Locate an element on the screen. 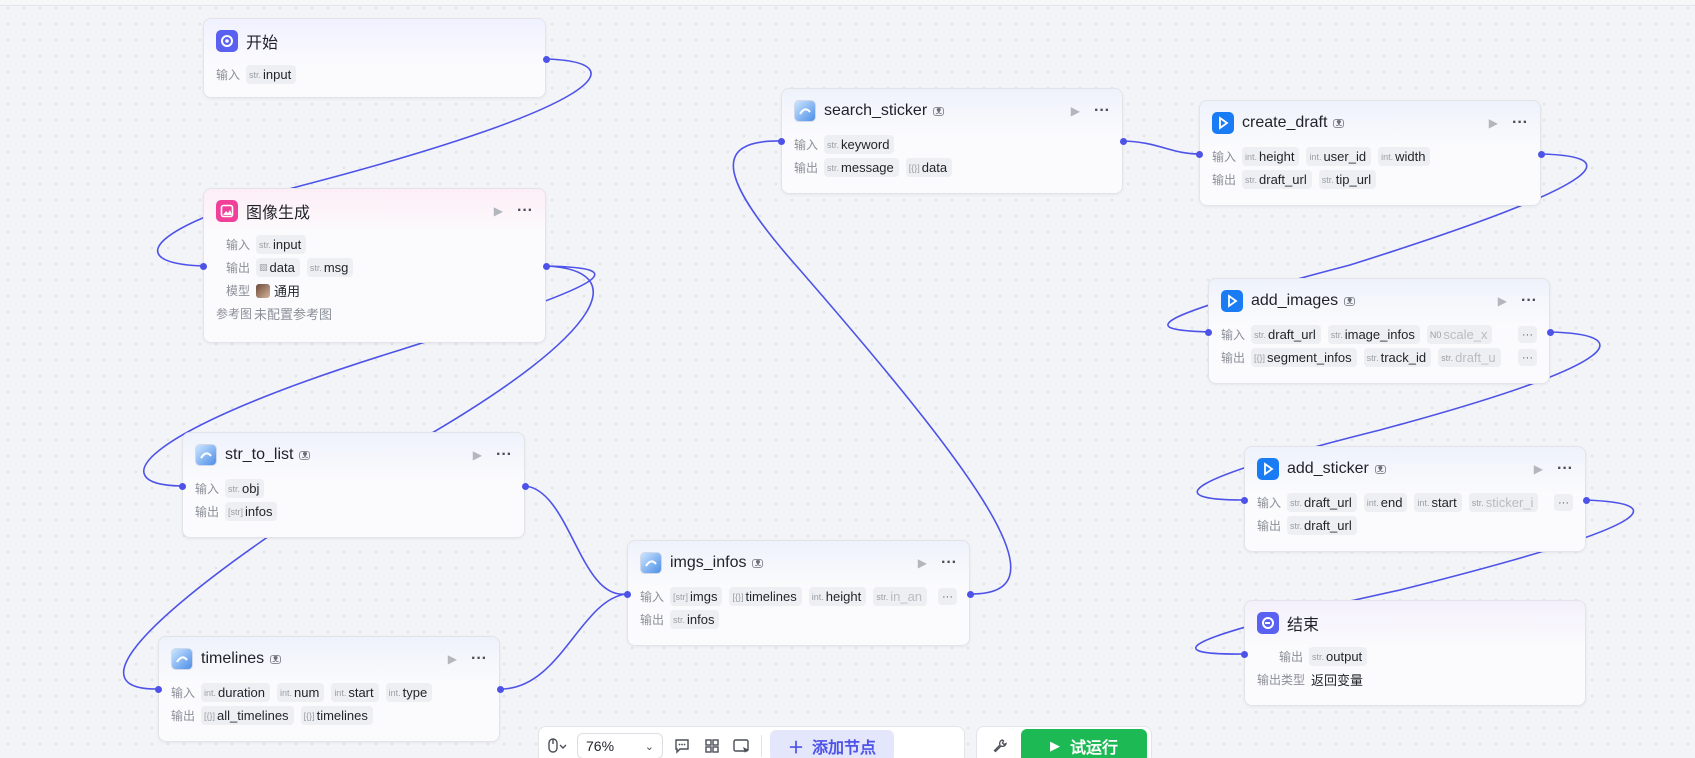 This screenshot has height=758, width=1695. canvas-top-border is located at coordinates (847, 3).